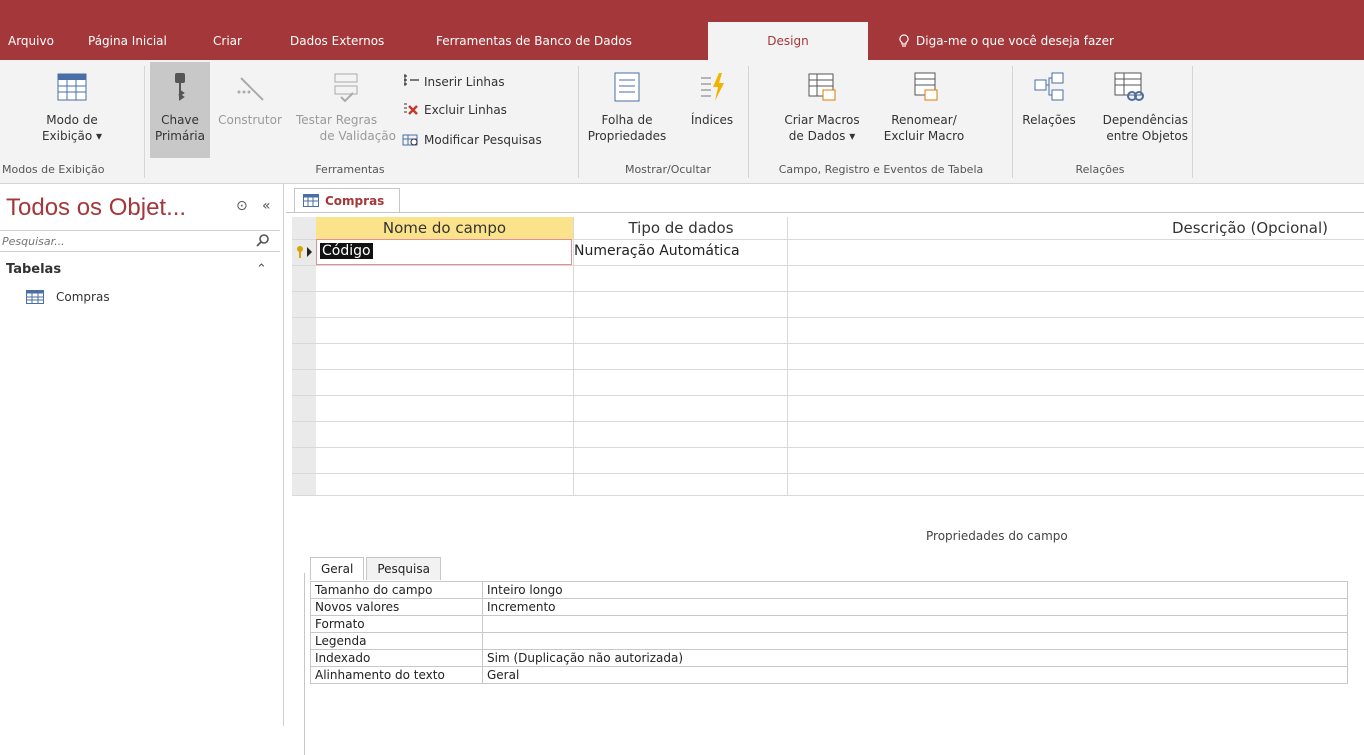  Describe the element at coordinates (788, 42) in the screenshot. I see `tab-design: Design` at that location.